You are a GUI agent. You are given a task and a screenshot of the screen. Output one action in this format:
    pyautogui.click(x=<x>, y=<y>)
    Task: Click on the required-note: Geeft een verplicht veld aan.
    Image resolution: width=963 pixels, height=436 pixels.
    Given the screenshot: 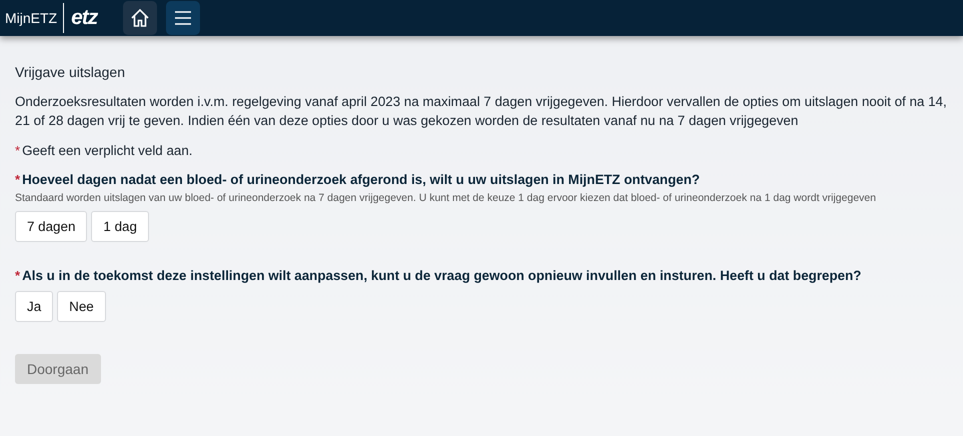 What is the action you would take?
    pyautogui.click(x=107, y=150)
    